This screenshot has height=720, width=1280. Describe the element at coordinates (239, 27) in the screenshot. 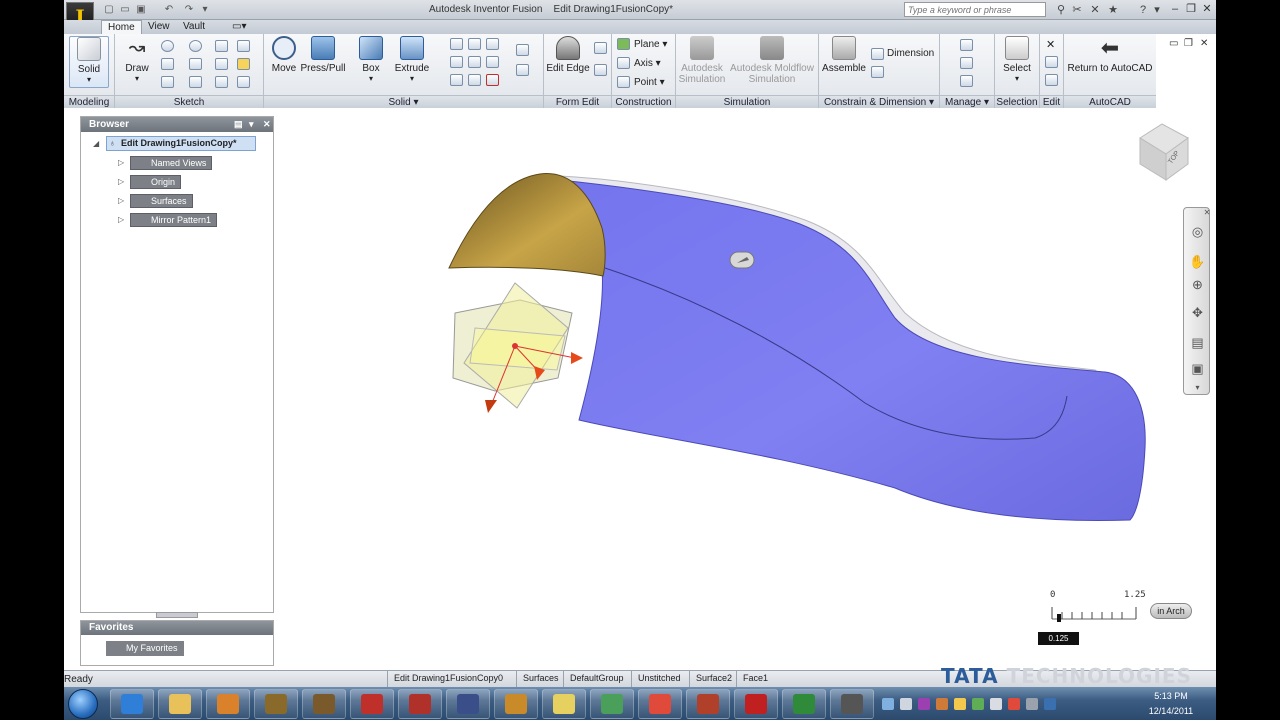

I see `ribbon-minimize-icon: ▭▾` at that location.